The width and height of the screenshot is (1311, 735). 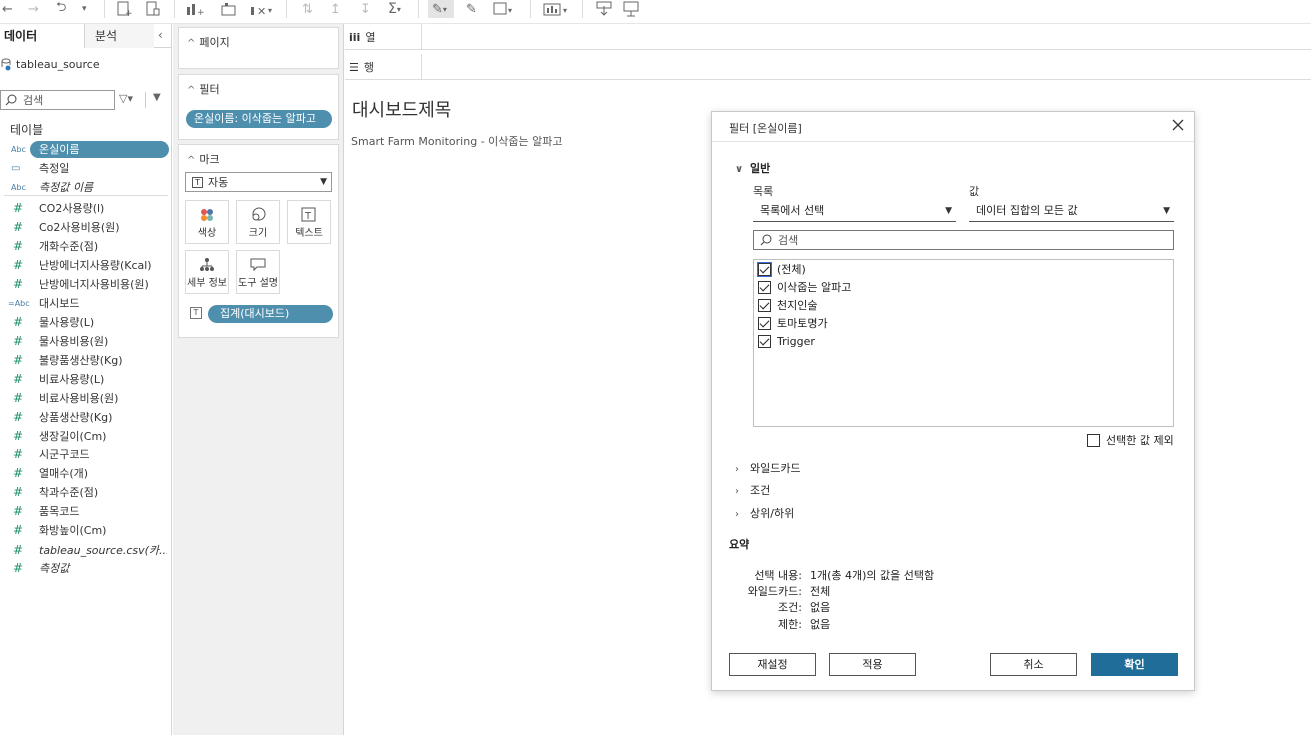 I want to click on collapse-pane-icon: ‹, so click(x=160, y=35).